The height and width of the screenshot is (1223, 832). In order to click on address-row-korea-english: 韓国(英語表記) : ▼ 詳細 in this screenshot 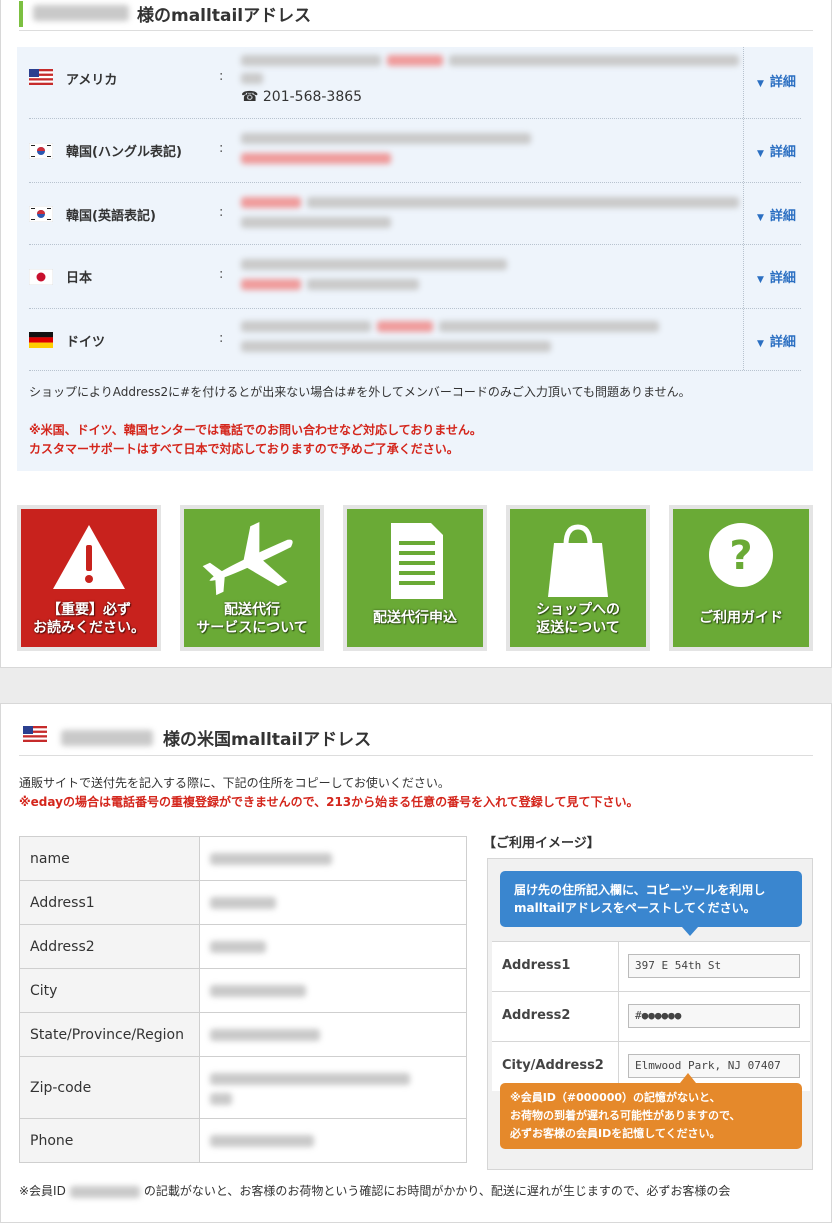, I will do `click(415, 214)`.